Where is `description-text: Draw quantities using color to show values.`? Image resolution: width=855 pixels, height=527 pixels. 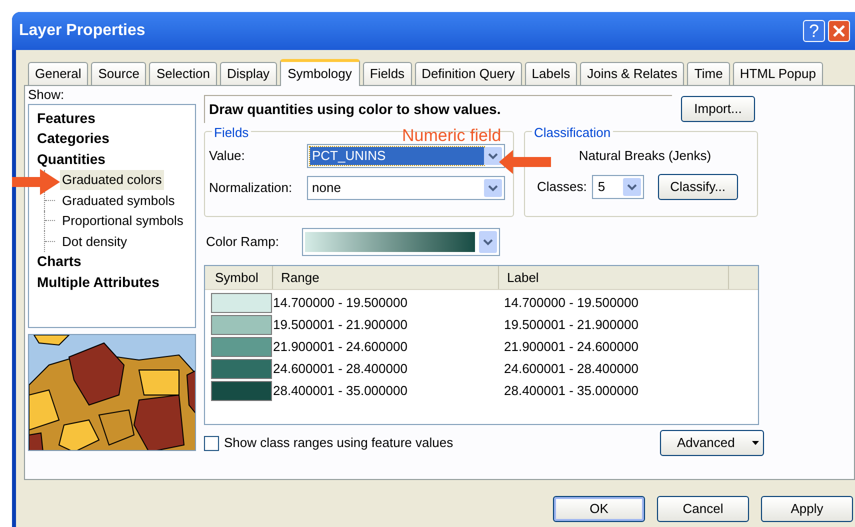 description-text: Draw quantities using color to show values. is located at coordinates (355, 109).